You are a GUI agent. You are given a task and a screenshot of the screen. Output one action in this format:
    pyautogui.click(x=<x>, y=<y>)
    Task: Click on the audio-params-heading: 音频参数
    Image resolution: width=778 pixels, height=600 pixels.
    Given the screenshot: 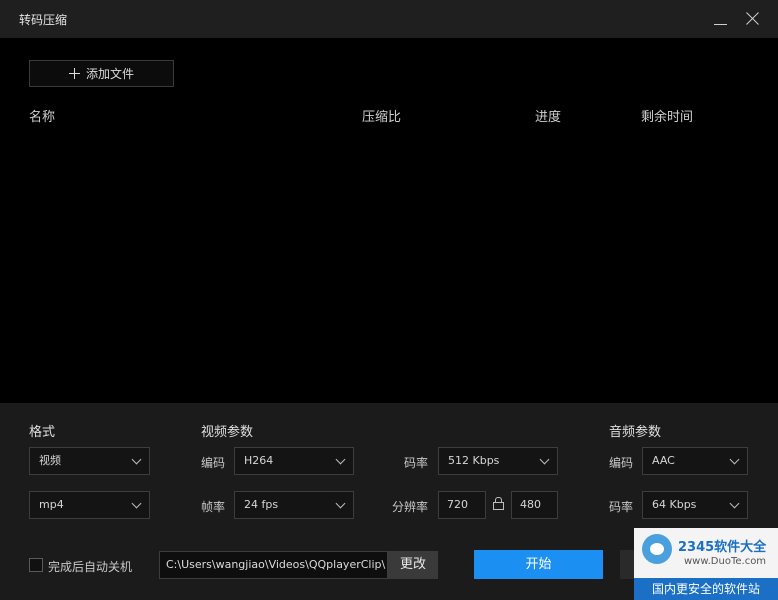 What is the action you would take?
    pyautogui.click(x=635, y=432)
    